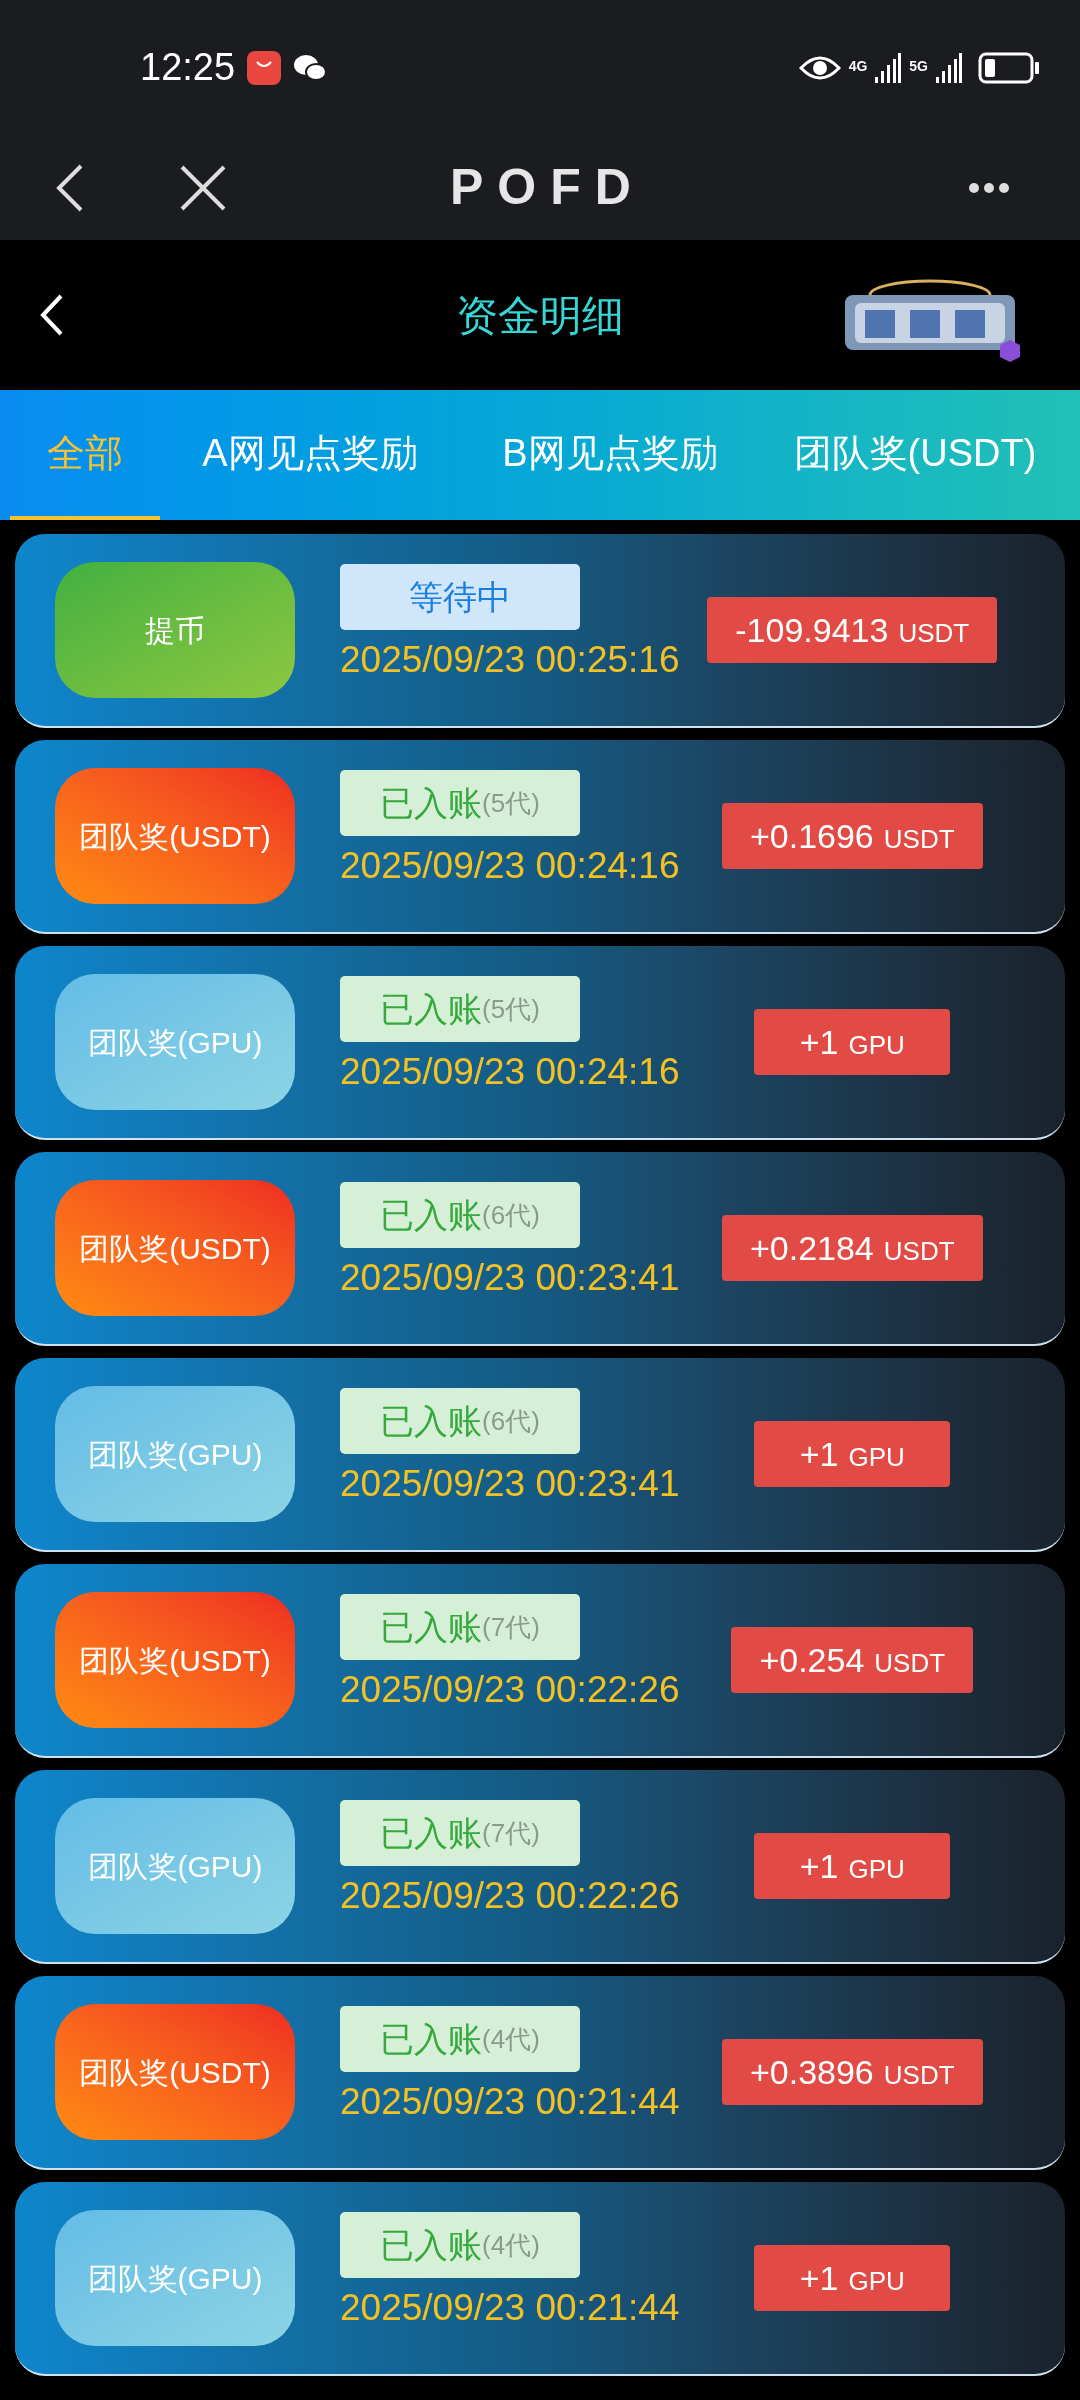 The width and height of the screenshot is (1080, 2400). What do you see at coordinates (610, 455) in the screenshot?
I see `tab: B网见点奖励` at bounding box center [610, 455].